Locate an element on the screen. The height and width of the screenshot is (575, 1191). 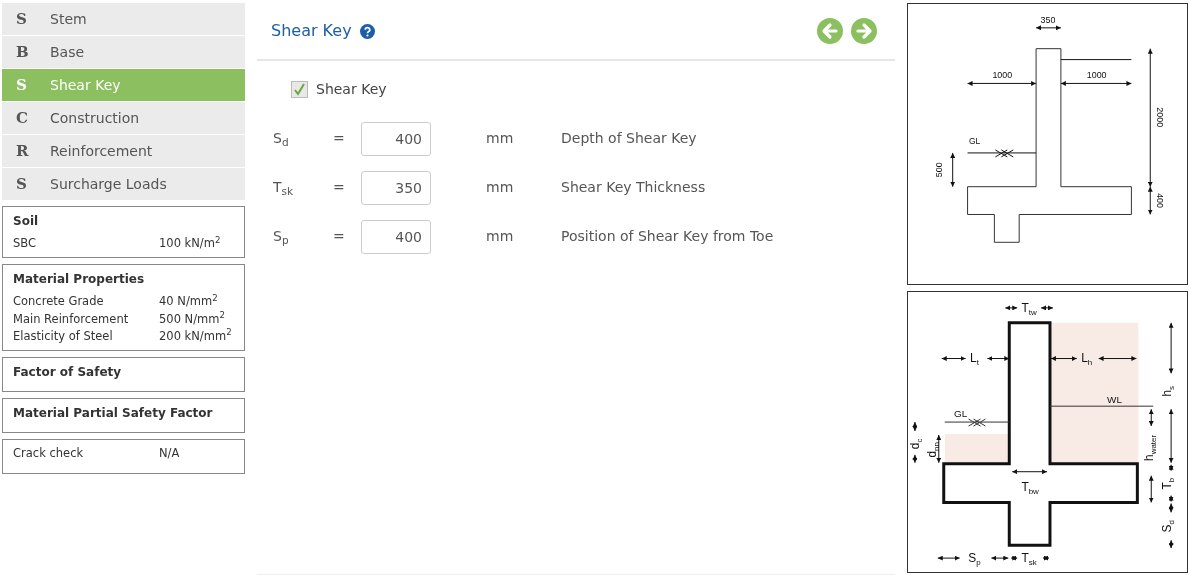
property-label: Elasticity of Steel is located at coordinates (63, 336).